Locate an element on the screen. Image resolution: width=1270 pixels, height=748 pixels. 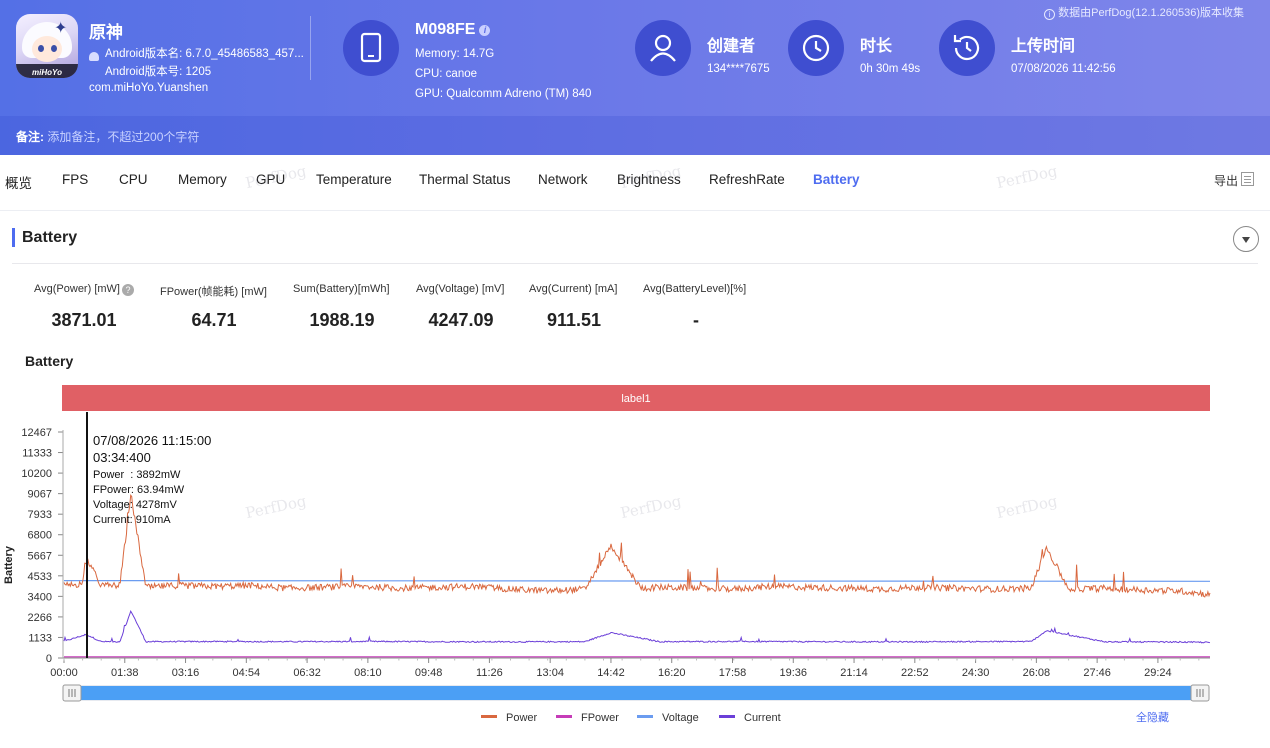
section-accent is located at coordinates (13, 237).